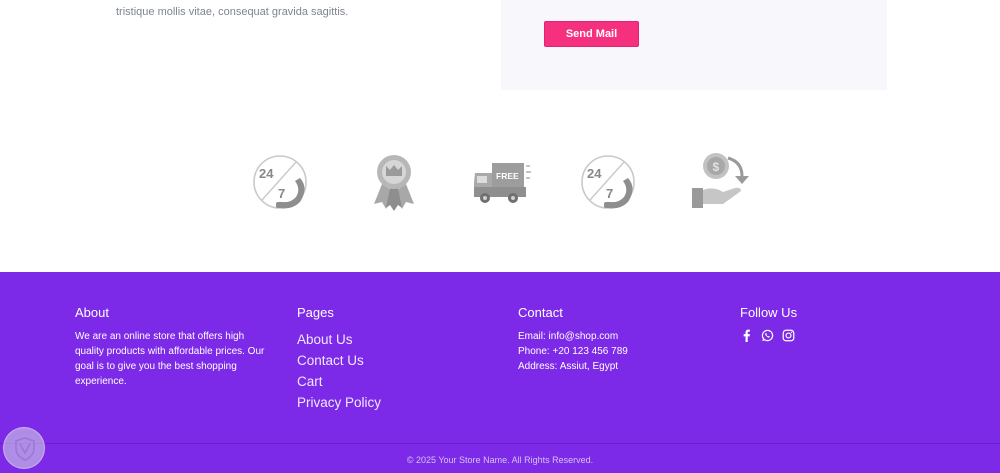 The height and width of the screenshot is (473, 1000). I want to click on facebook-icon, so click(746, 335).